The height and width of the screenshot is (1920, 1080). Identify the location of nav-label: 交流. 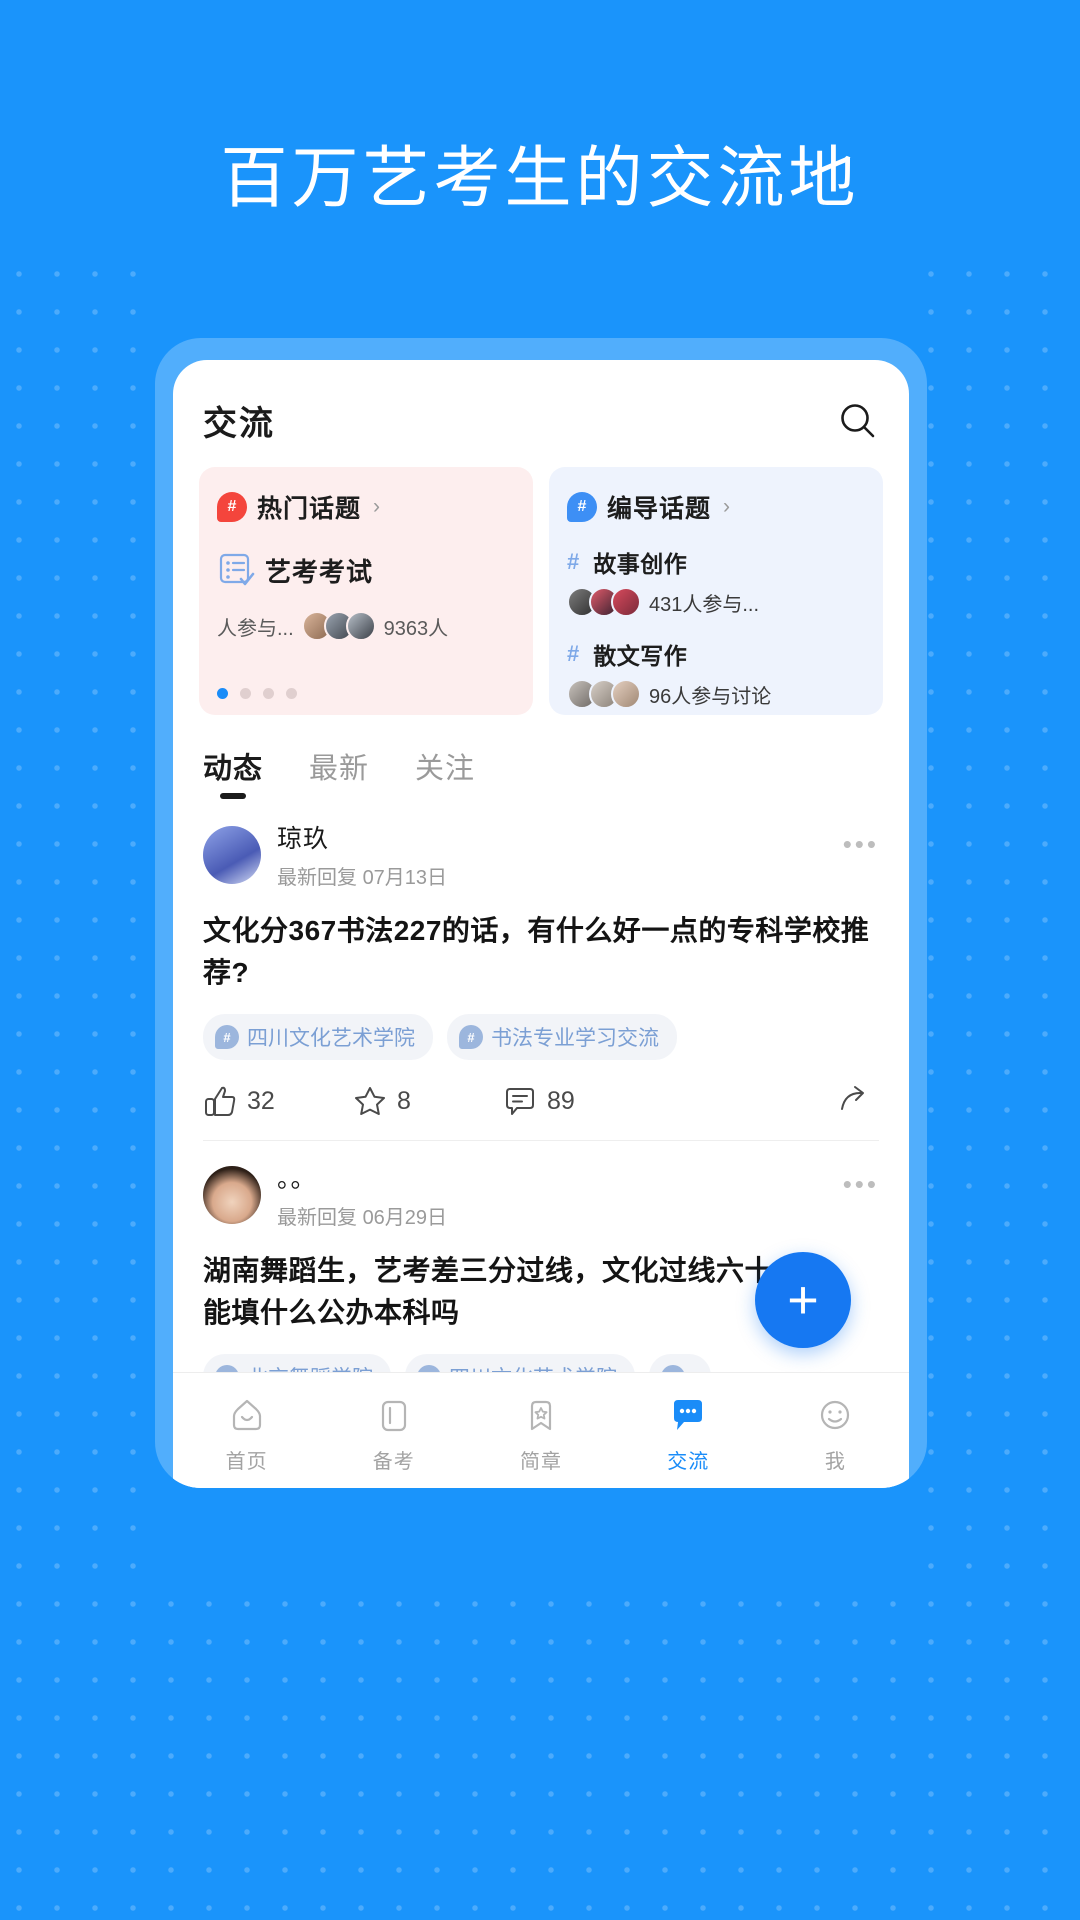
(688, 1462).